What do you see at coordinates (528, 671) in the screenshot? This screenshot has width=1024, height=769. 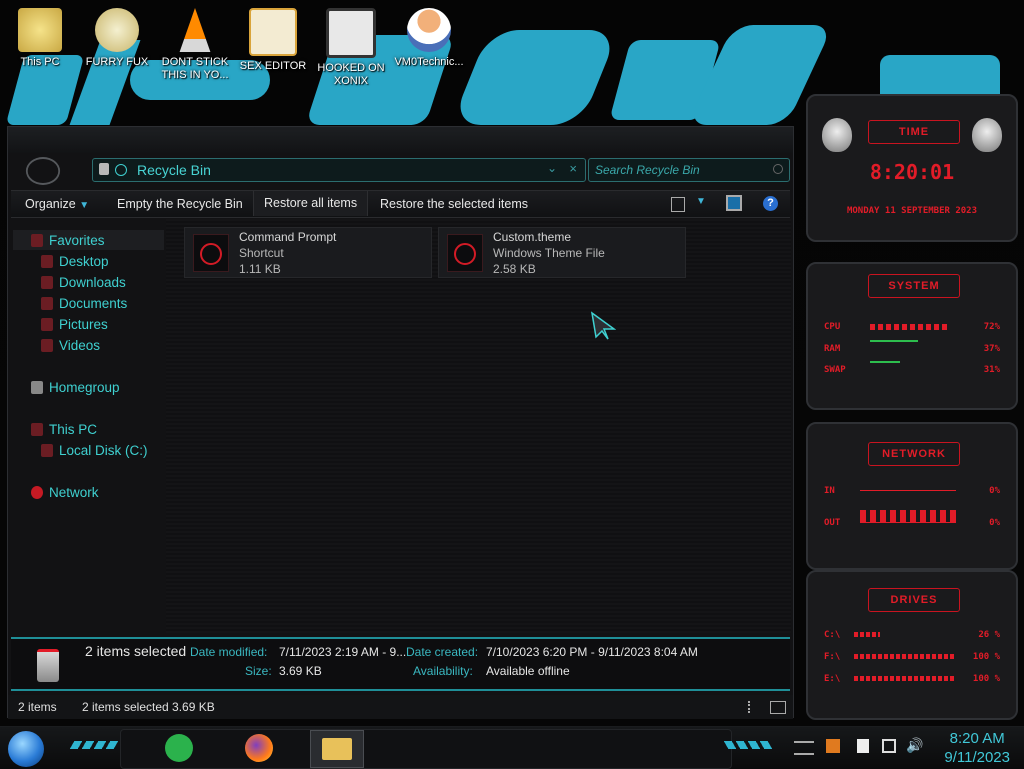 I see `availability-value: Available offline` at bounding box center [528, 671].